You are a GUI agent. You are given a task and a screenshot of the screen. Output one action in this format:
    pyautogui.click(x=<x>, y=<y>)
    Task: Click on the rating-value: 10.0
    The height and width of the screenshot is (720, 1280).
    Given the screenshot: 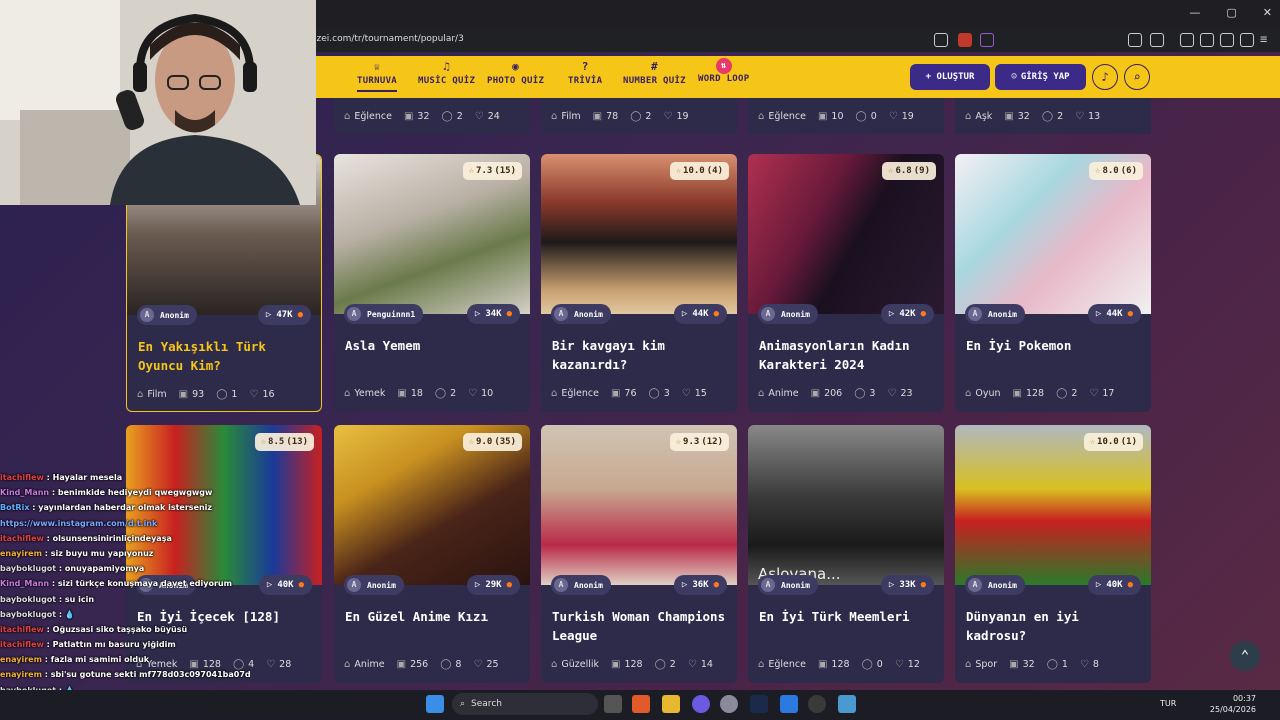 What is the action you would take?
    pyautogui.click(x=694, y=171)
    